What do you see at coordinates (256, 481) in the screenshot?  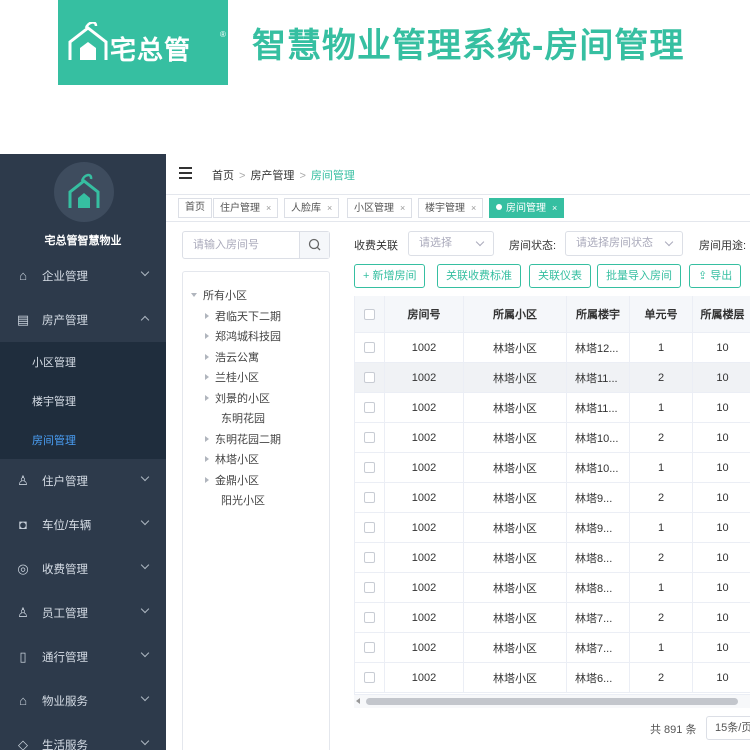 I see `tree-node: 金鼎小区` at bounding box center [256, 481].